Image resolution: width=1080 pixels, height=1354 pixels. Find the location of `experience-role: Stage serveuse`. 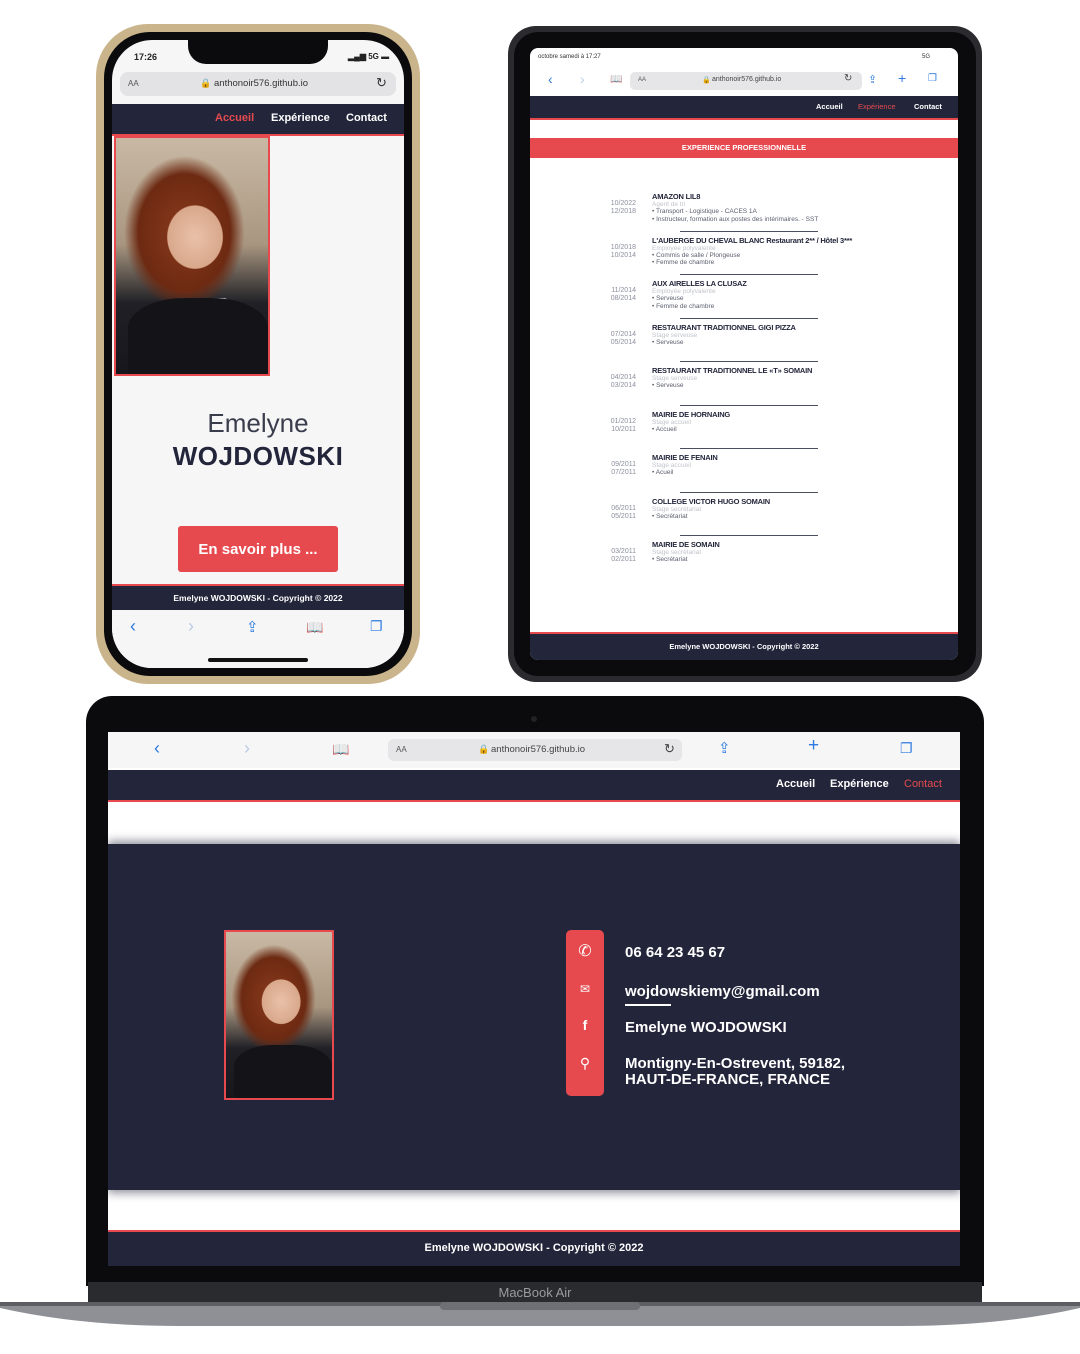

experience-role: Stage serveuse is located at coordinates (675, 378).